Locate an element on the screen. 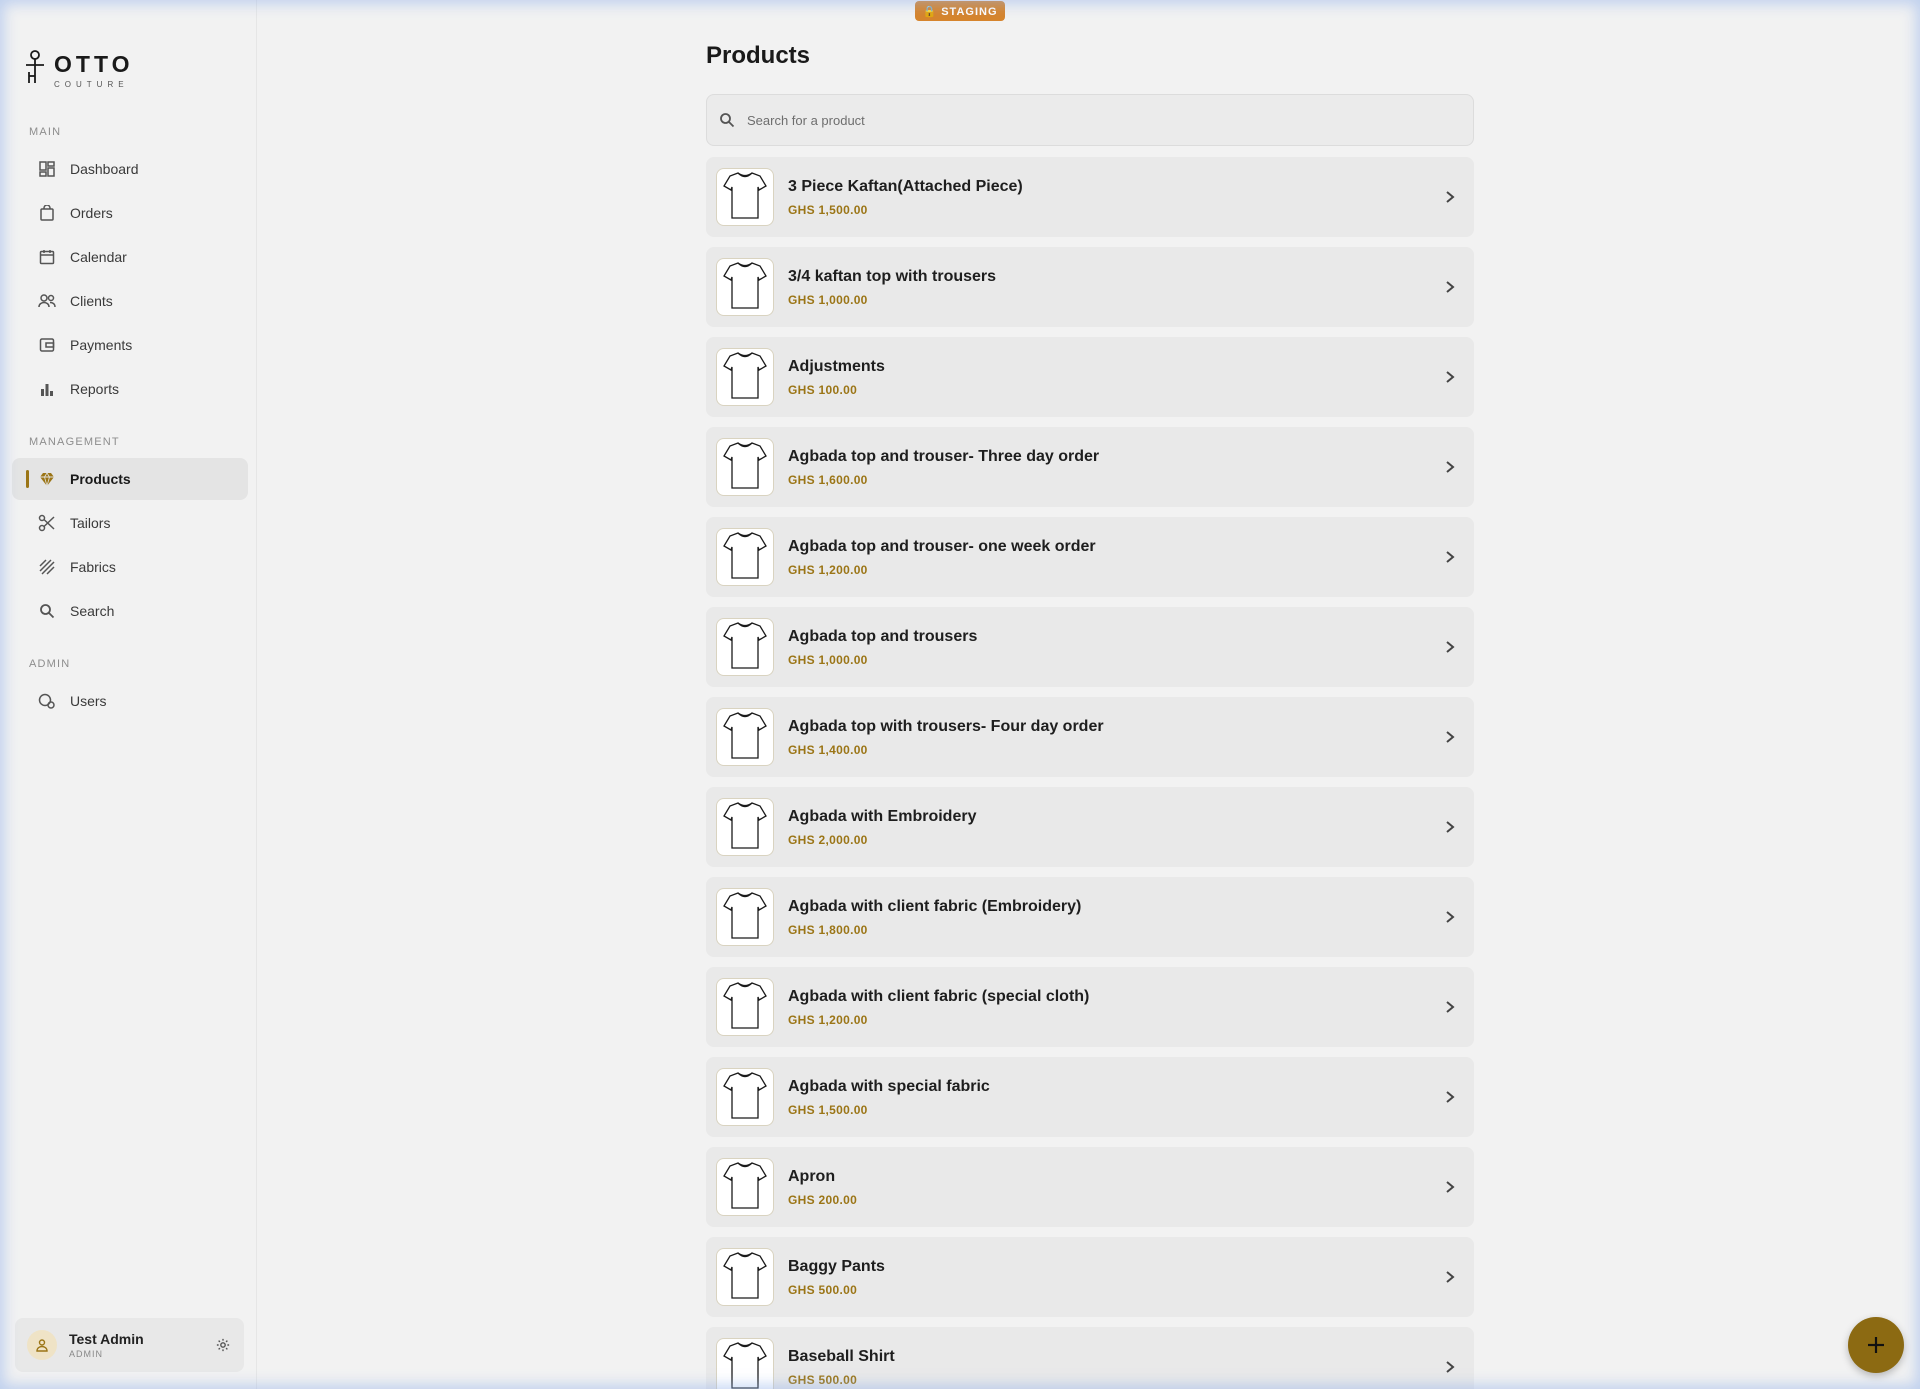  user-role: ADMIN is located at coordinates (86, 1354).